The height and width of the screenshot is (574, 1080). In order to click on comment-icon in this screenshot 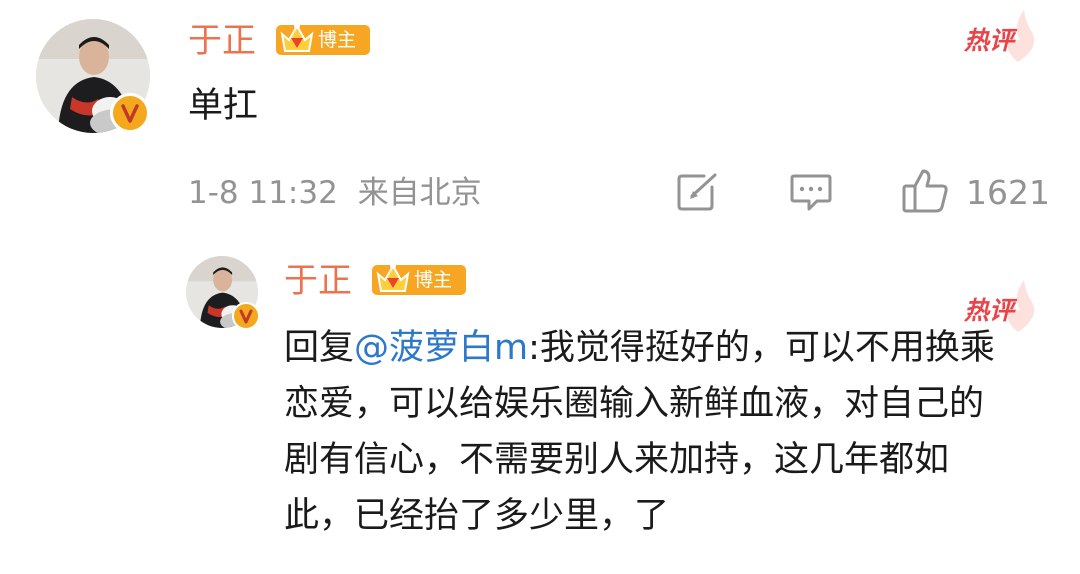, I will do `click(811, 192)`.